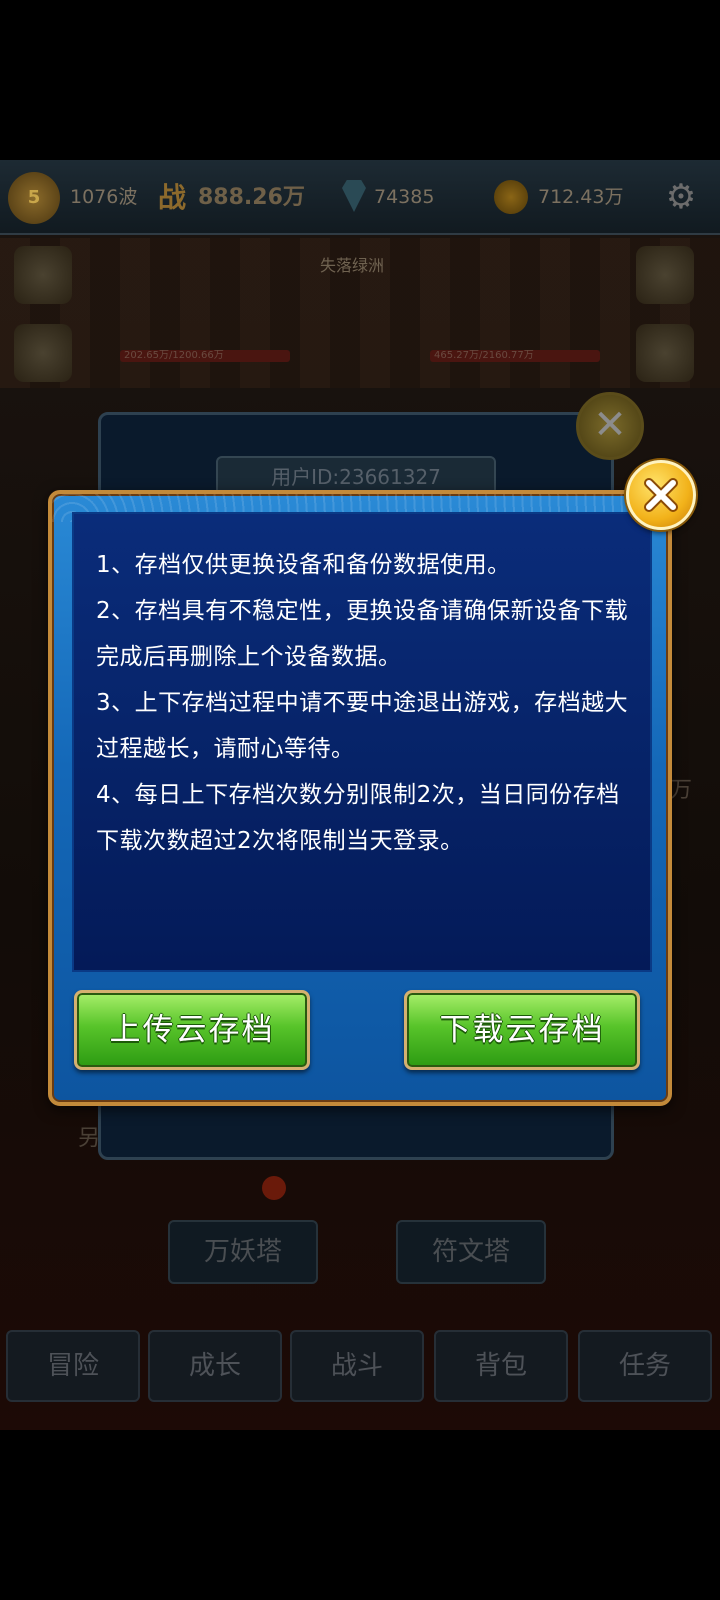 The height and width of the screenshot is (1600, 720). I want to click on rule-item-1: 1、存档仅供更换设备和备份数据使用。, so click(303, 565).